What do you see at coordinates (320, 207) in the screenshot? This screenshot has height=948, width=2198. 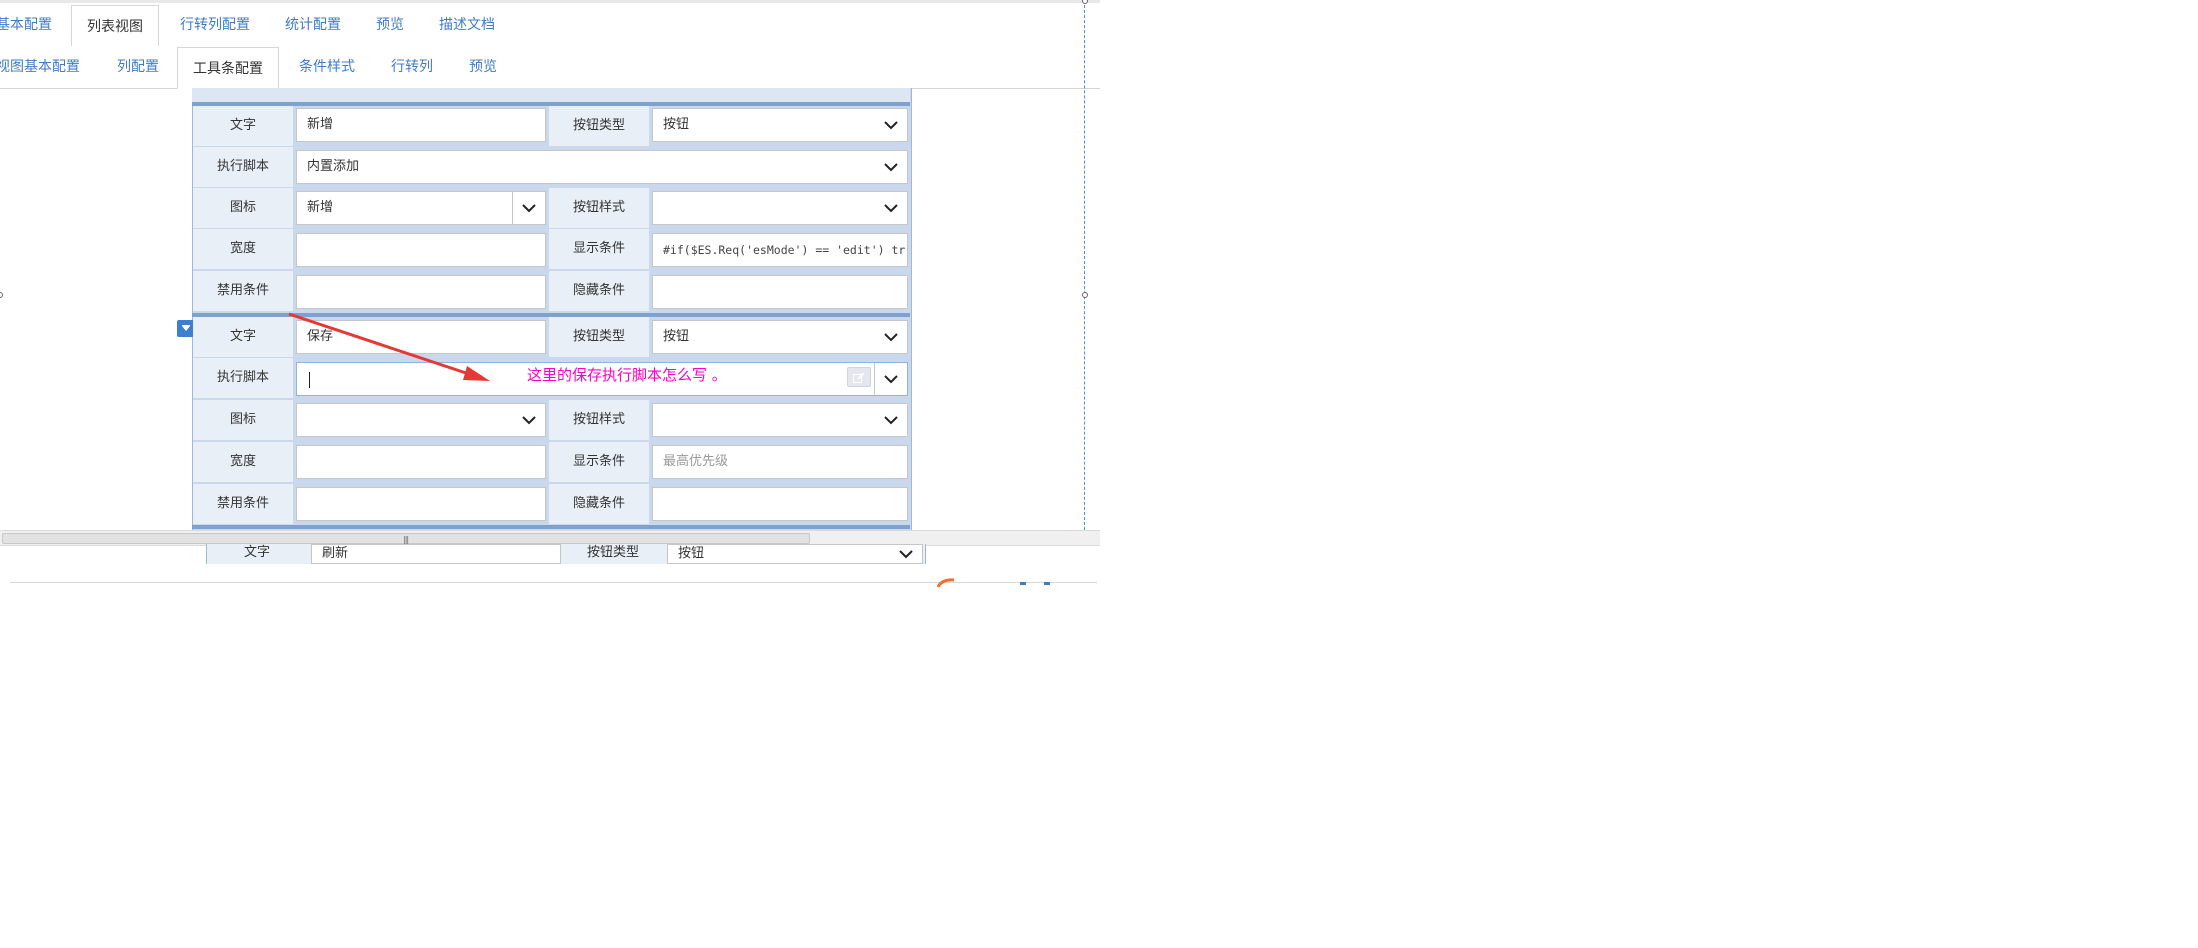 I see `icon-value: 新增` at bounding box center [320, 207].